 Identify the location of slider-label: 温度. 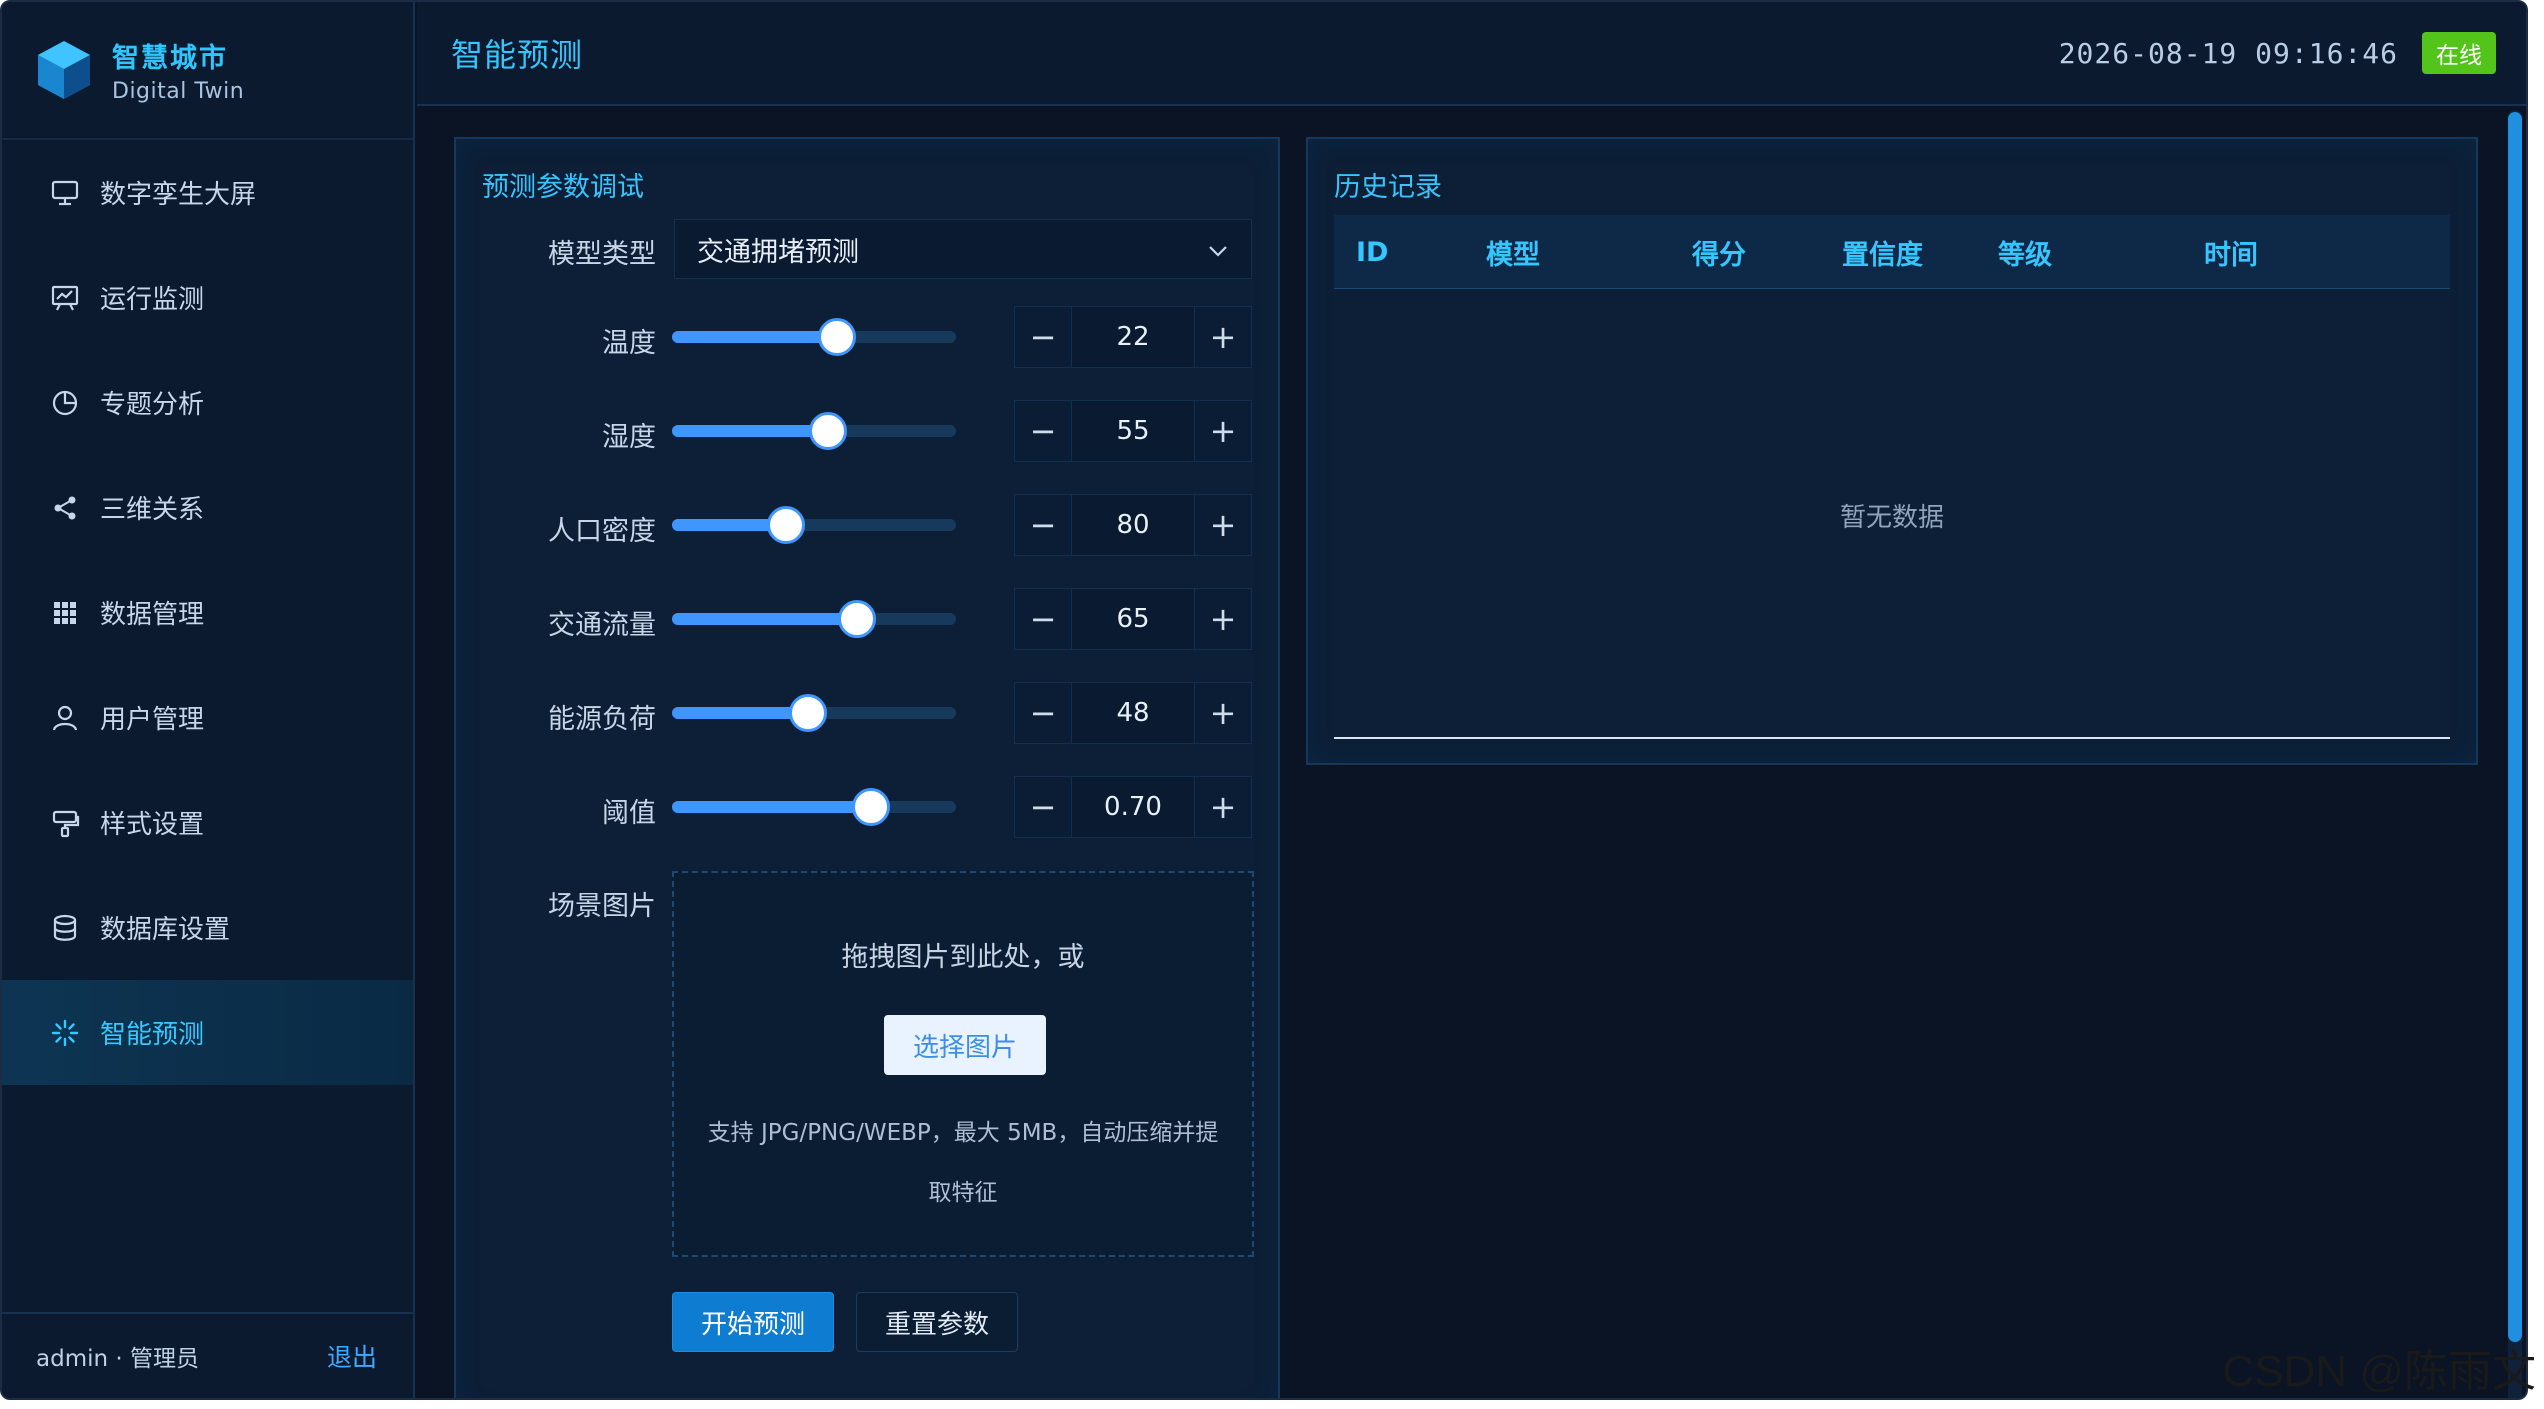
(629, 343).